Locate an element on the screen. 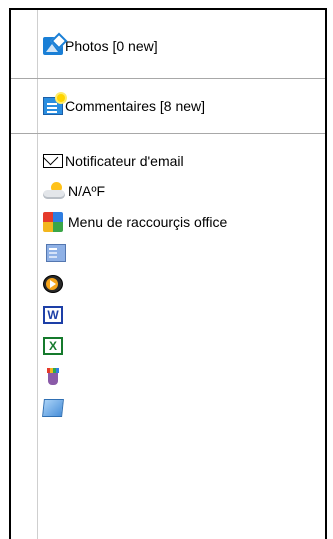  menu-item-paint is located at coordinates (54, 377).